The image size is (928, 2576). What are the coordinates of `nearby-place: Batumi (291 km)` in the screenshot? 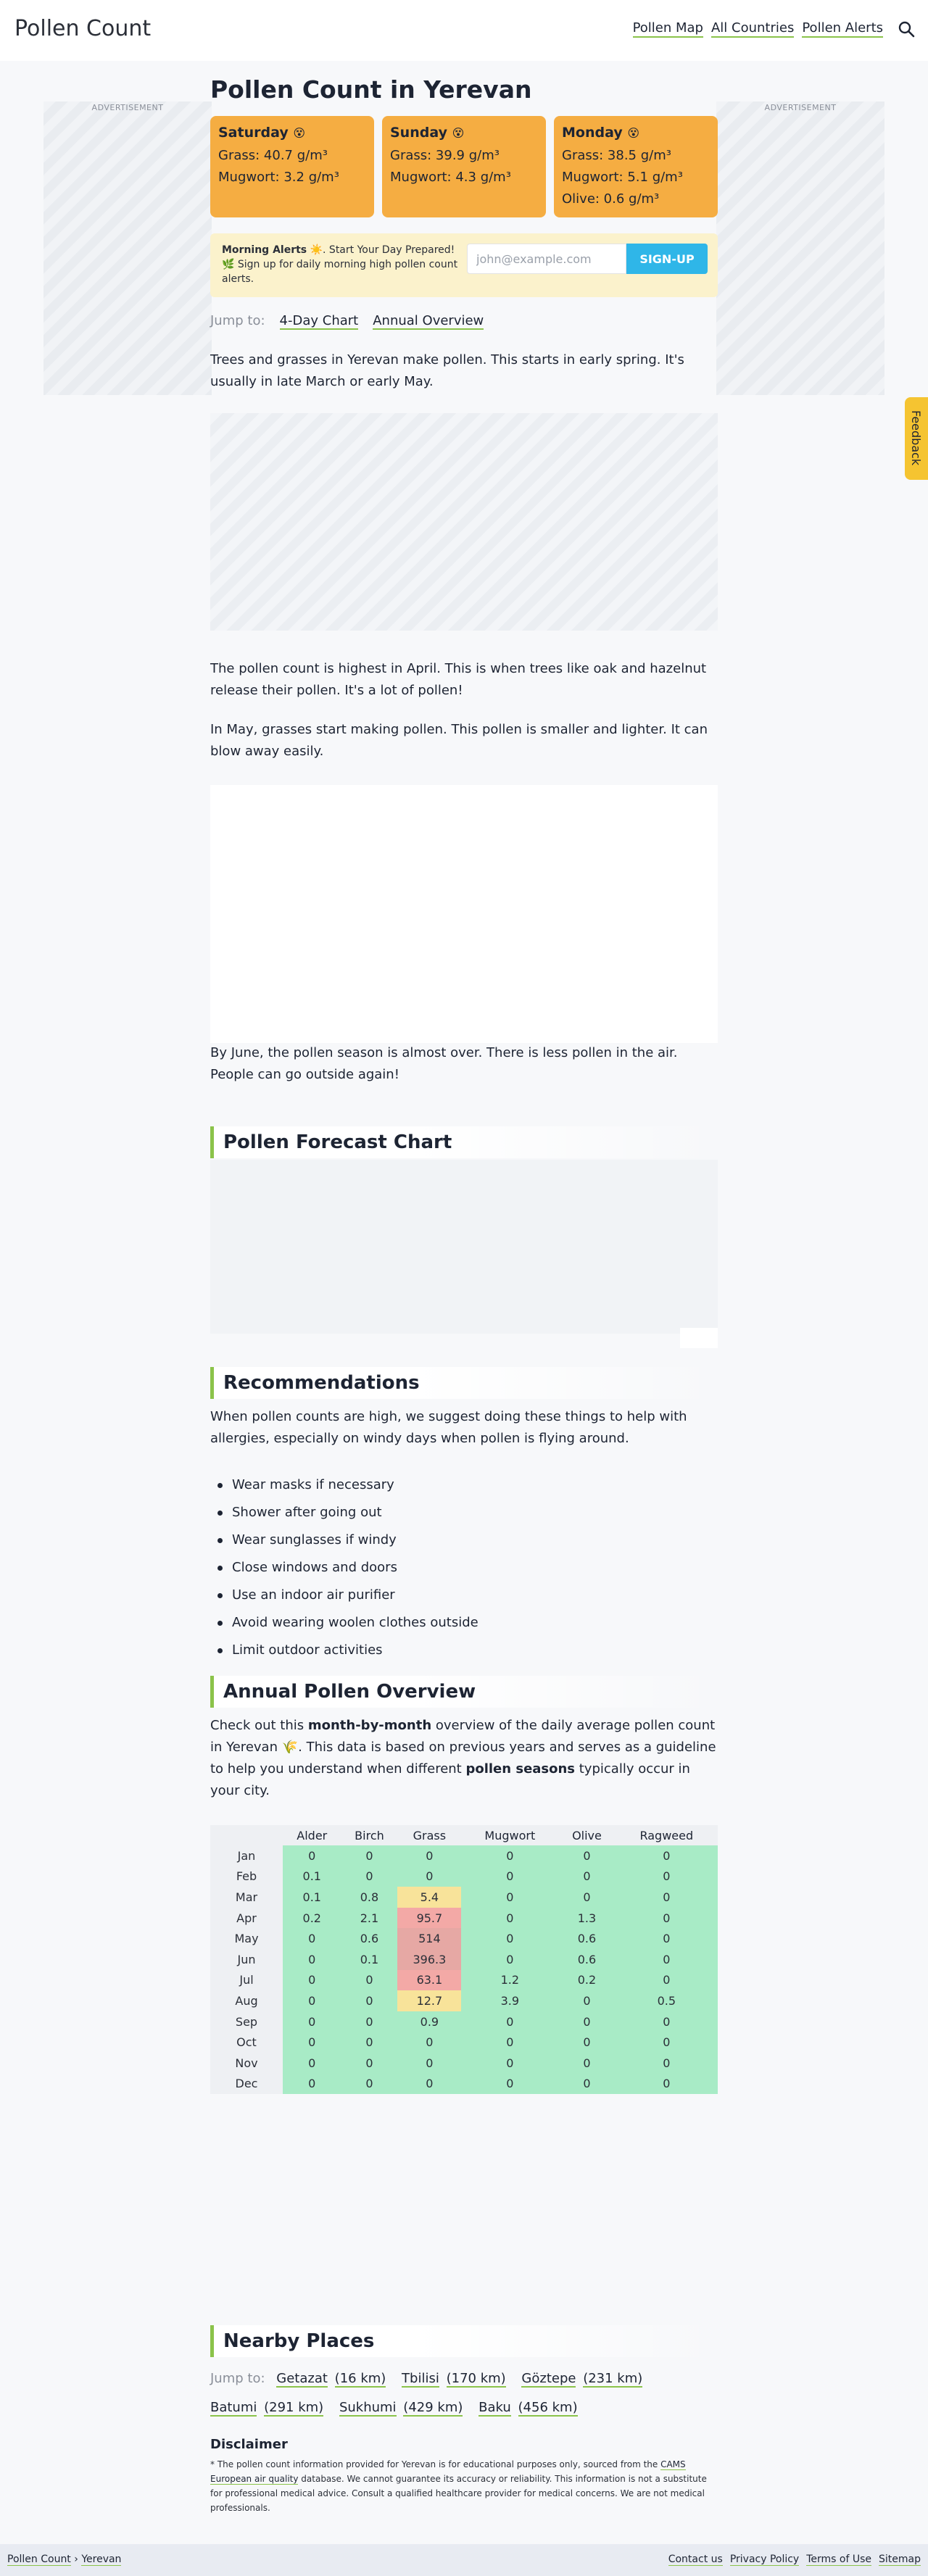 It's located at (268, 2407).